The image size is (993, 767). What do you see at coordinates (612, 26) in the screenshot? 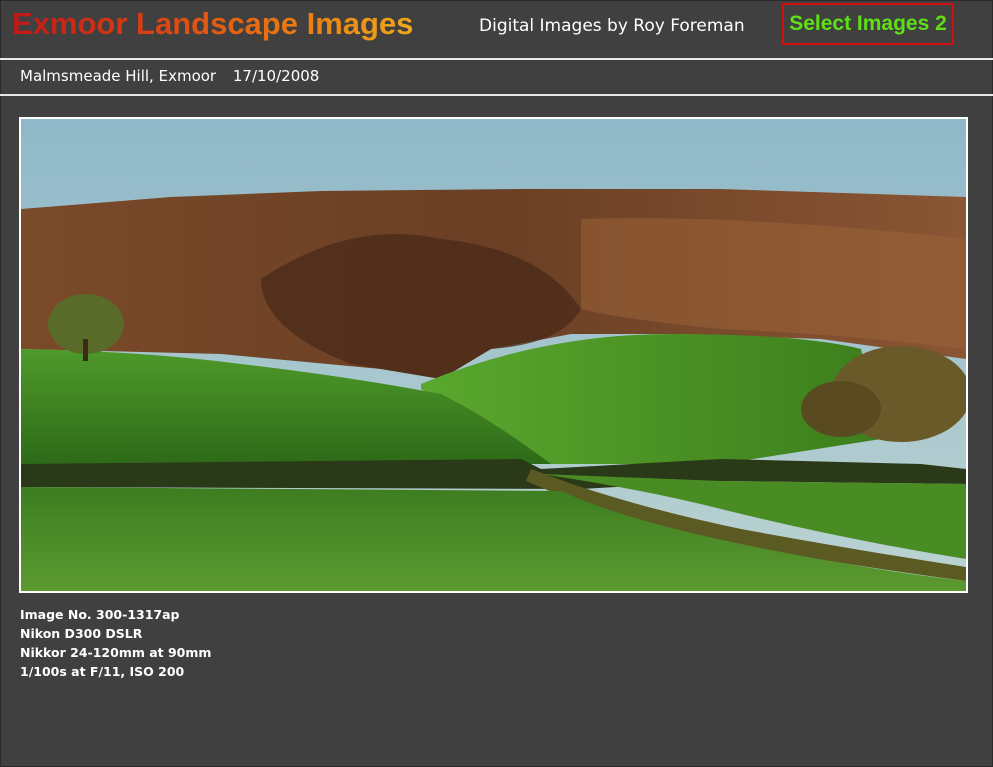
I see `byline: Digital Images by Roy Foreman` at bounding box center [612, 26].